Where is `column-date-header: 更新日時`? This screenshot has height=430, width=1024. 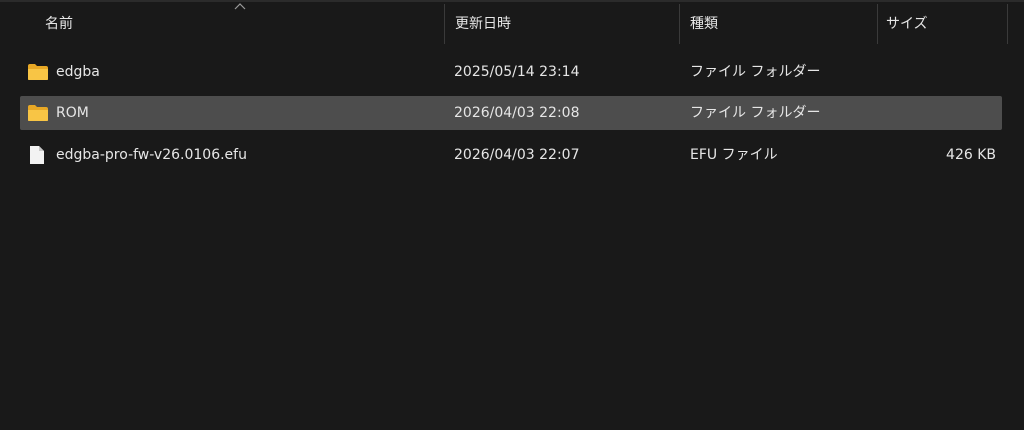
column-date-header: 更新日時 is located at coordinates (567, 23).